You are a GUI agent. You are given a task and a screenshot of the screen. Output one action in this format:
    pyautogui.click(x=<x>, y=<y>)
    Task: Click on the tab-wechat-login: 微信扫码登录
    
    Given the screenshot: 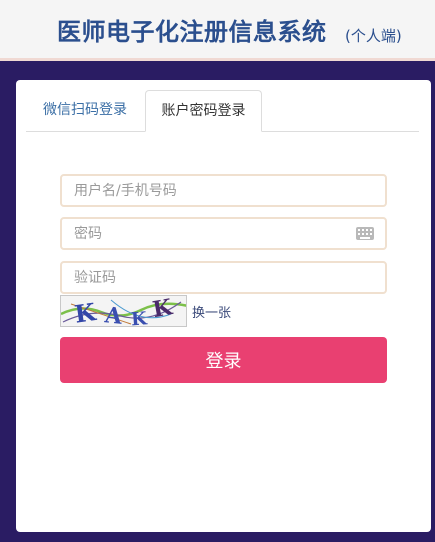 What is the action you would take?
    pyautogui.click(x=85, y=110)
    